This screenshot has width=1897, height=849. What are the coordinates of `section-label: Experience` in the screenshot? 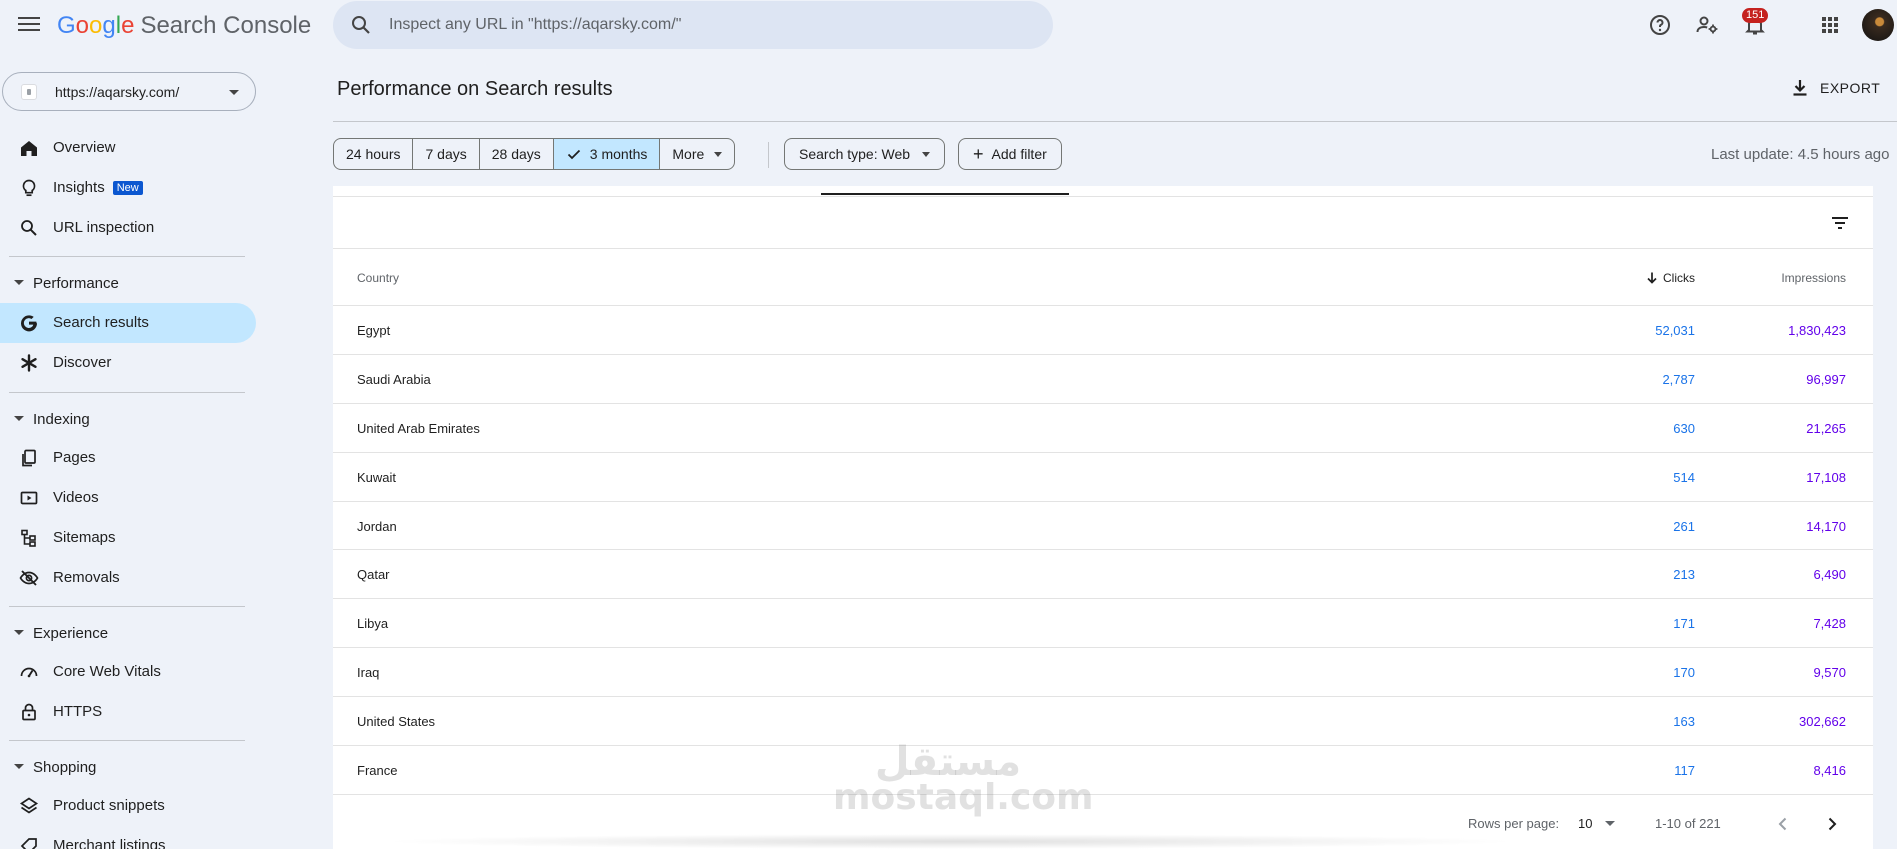 It's located at (71, 633).